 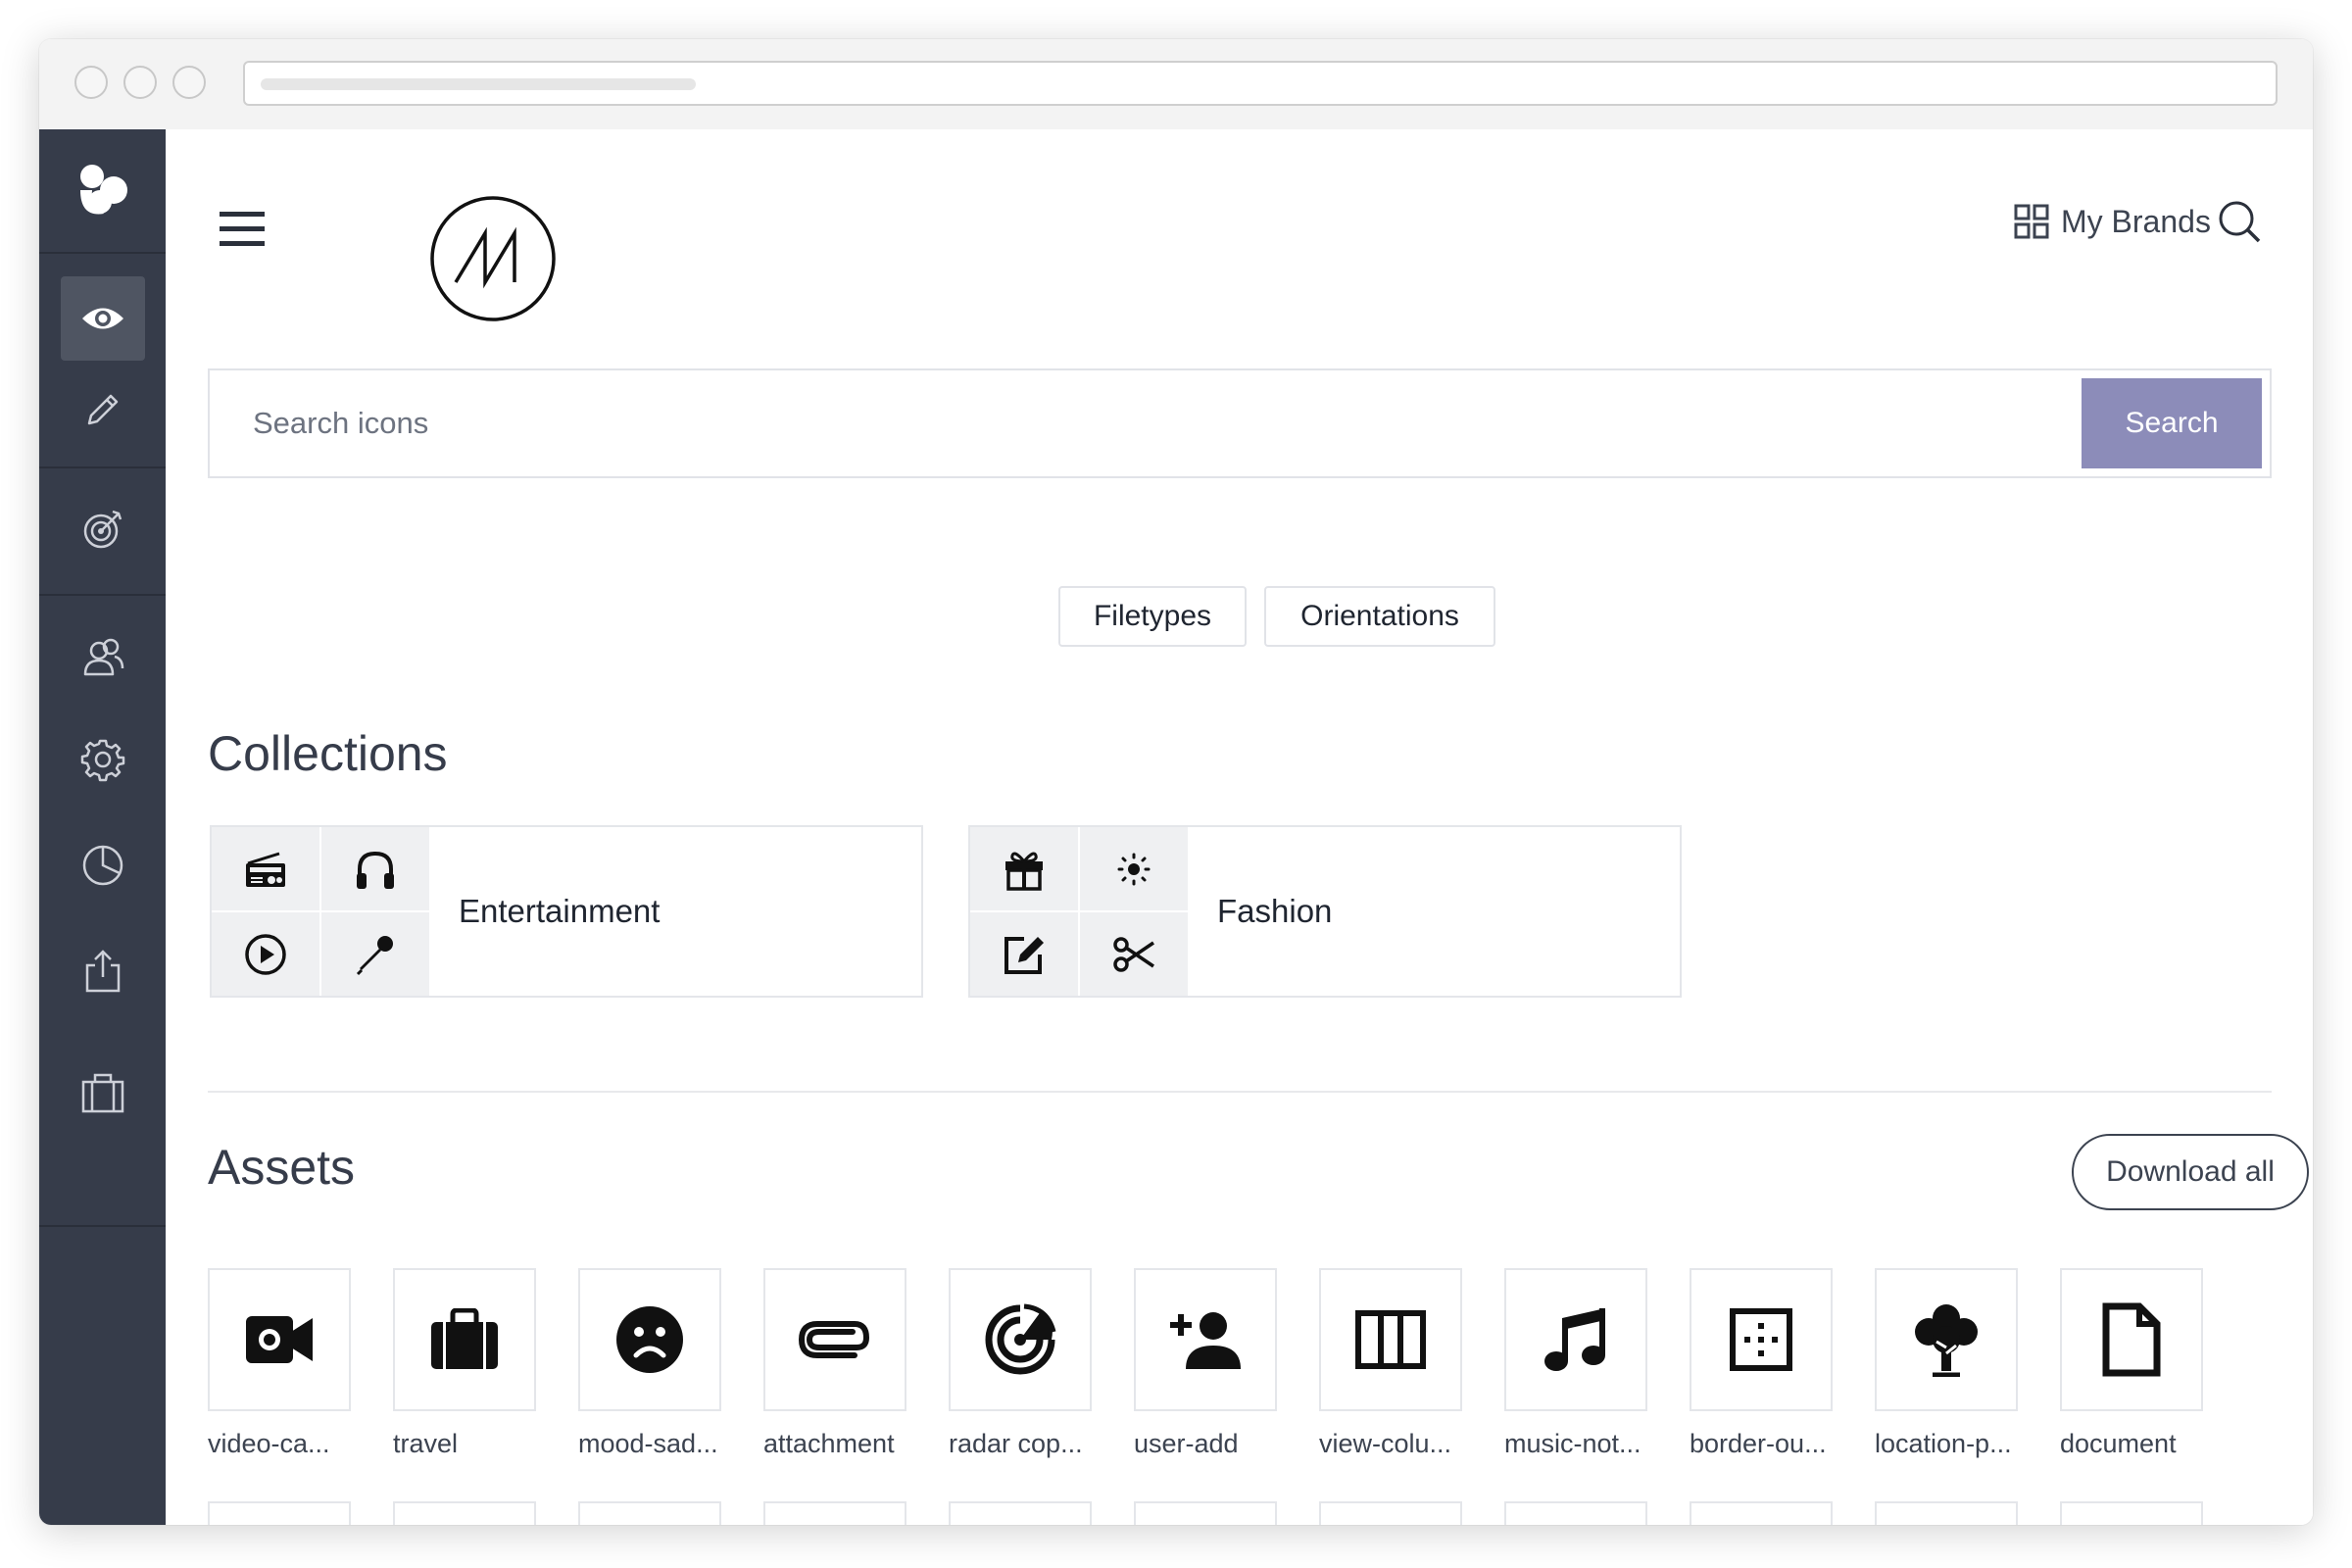 I want to click on view-column-icon, so click(x=1390, y=1339).